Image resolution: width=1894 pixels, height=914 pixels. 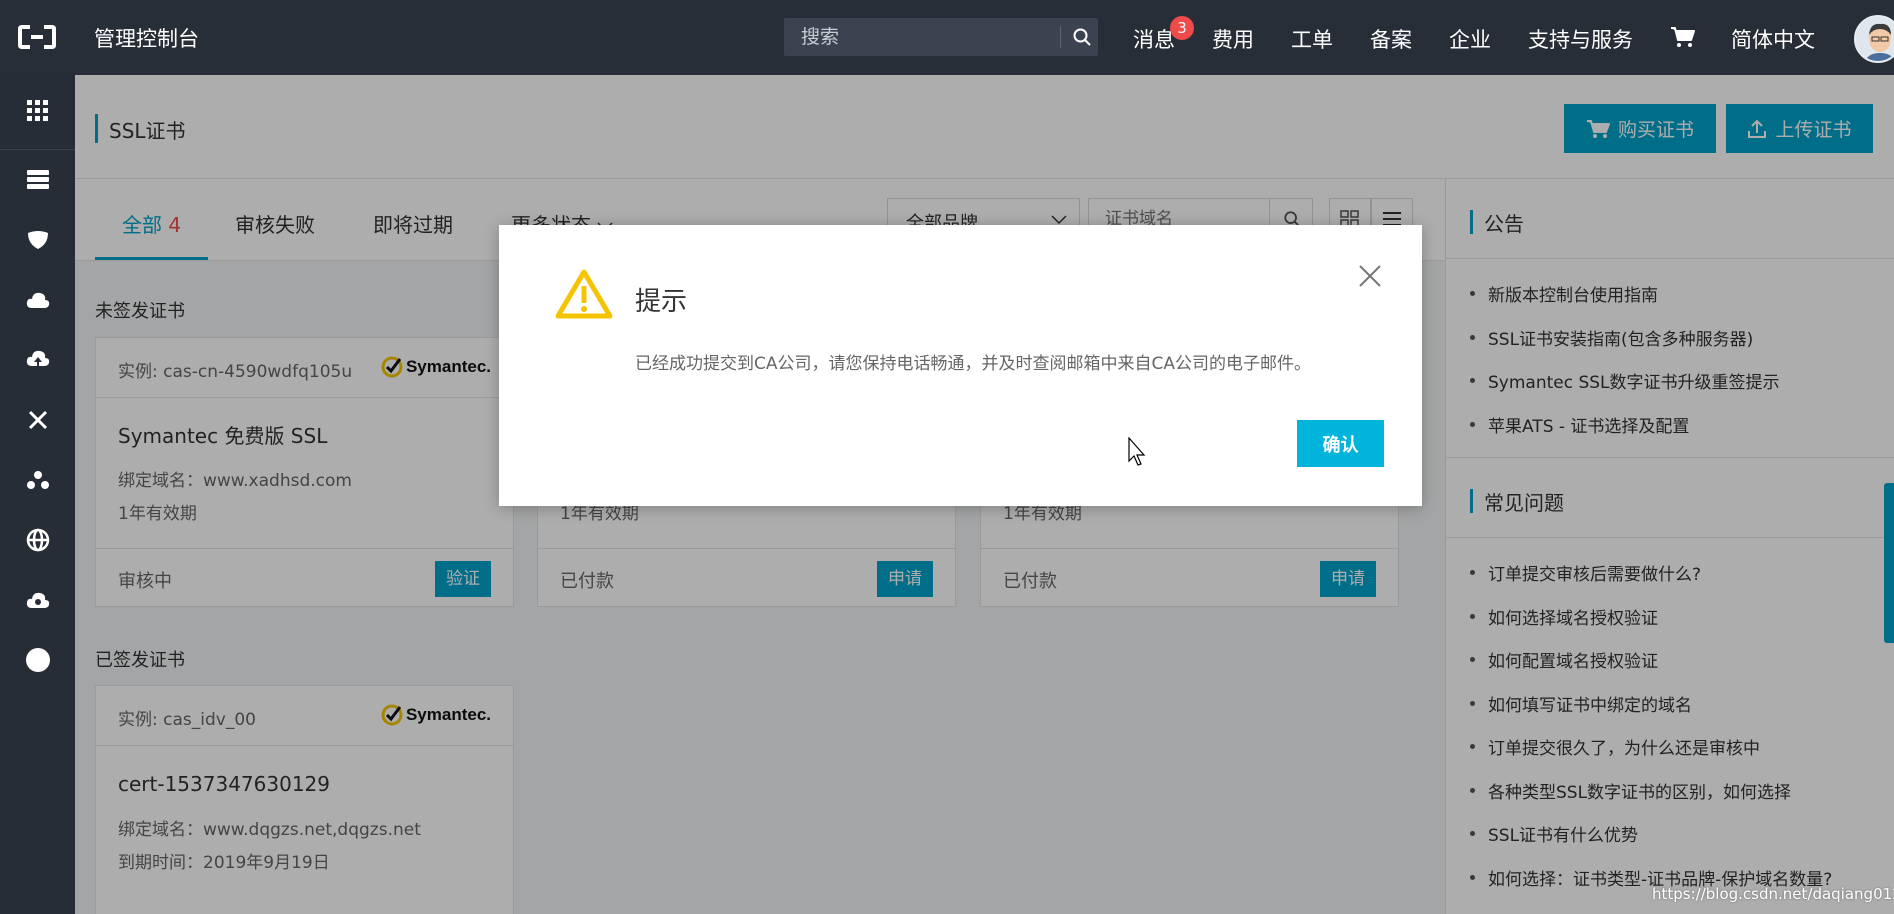 I want to click on cart-icon, so click(x=1683, y=37).